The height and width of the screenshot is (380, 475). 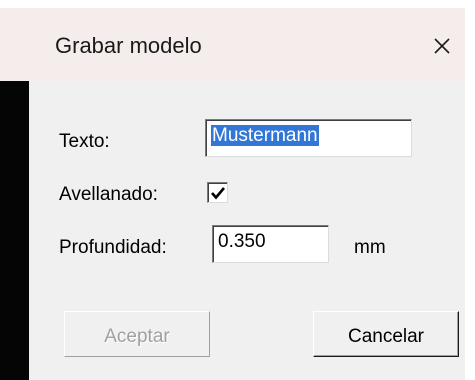 I want to click on close-icon, so click(x=442, y=46).